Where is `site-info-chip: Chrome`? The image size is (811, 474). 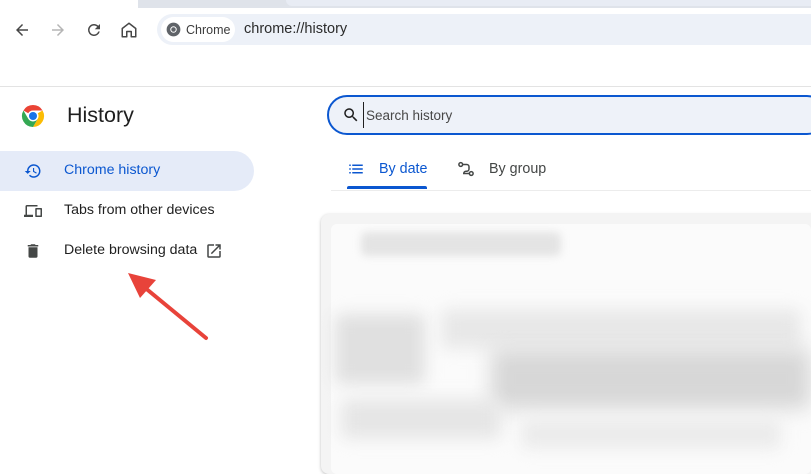 site-info-chip: Chrome is located at coordinates (198, 29).